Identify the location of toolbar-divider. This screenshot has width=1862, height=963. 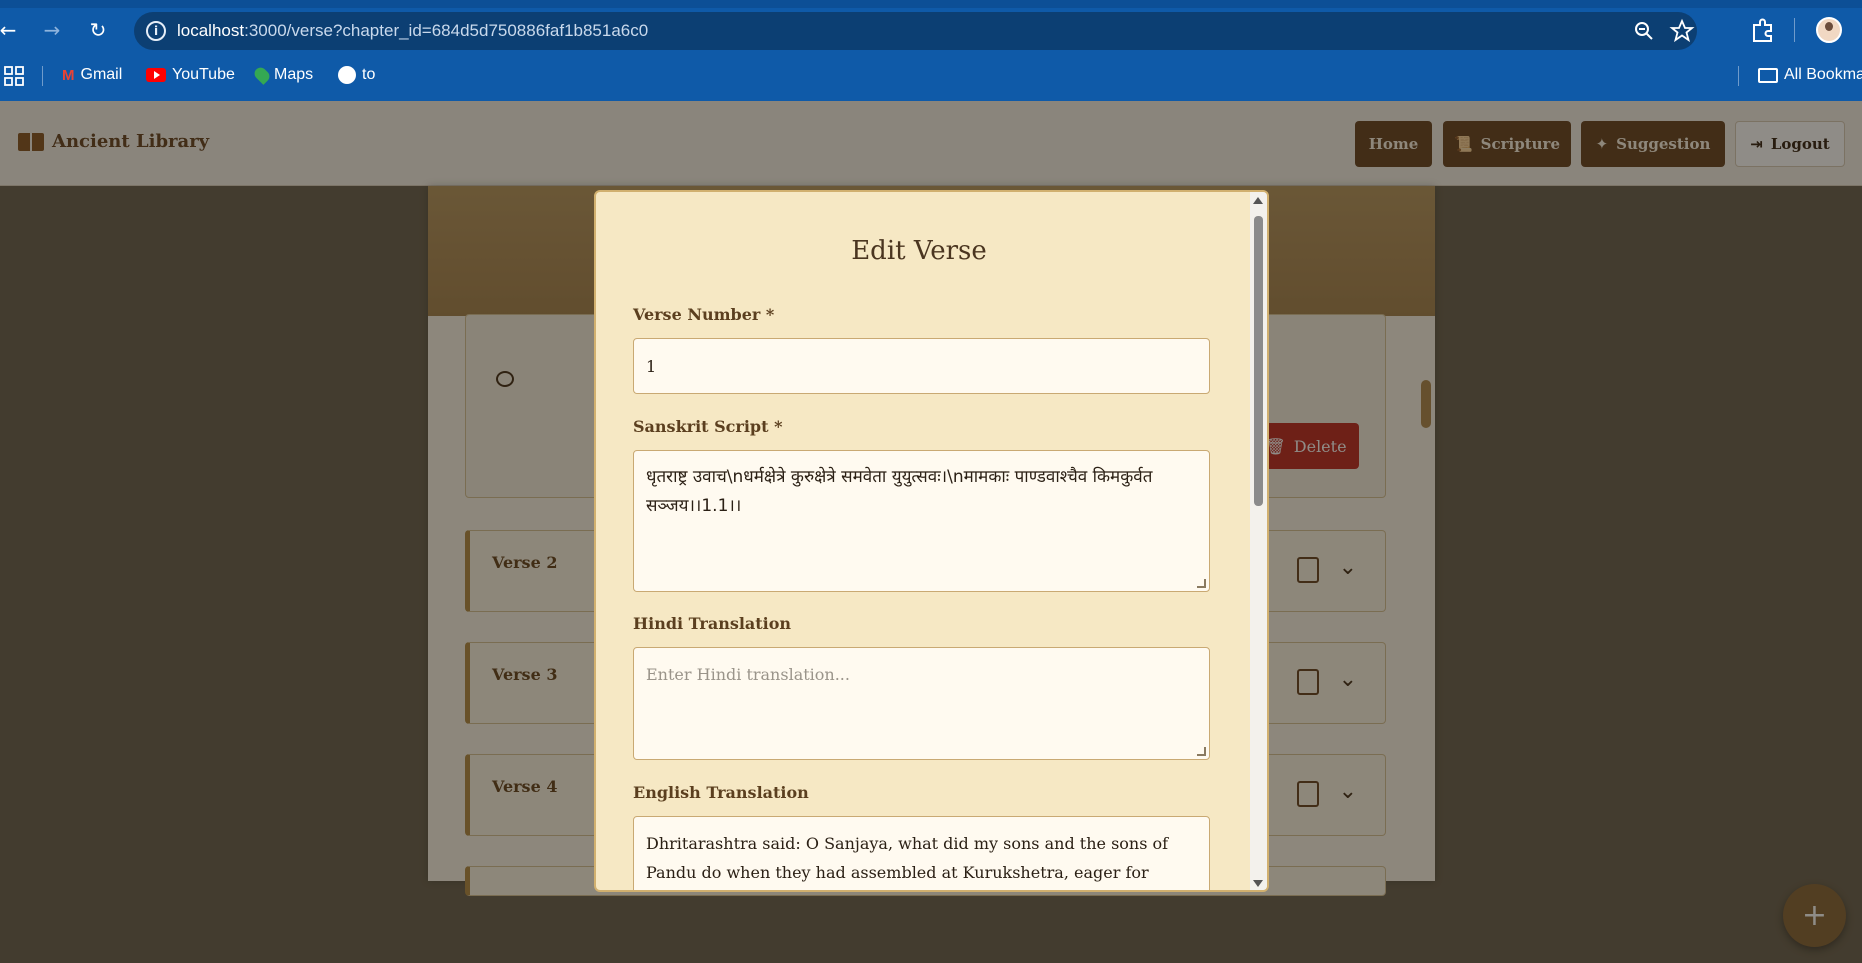
(1794, 30).